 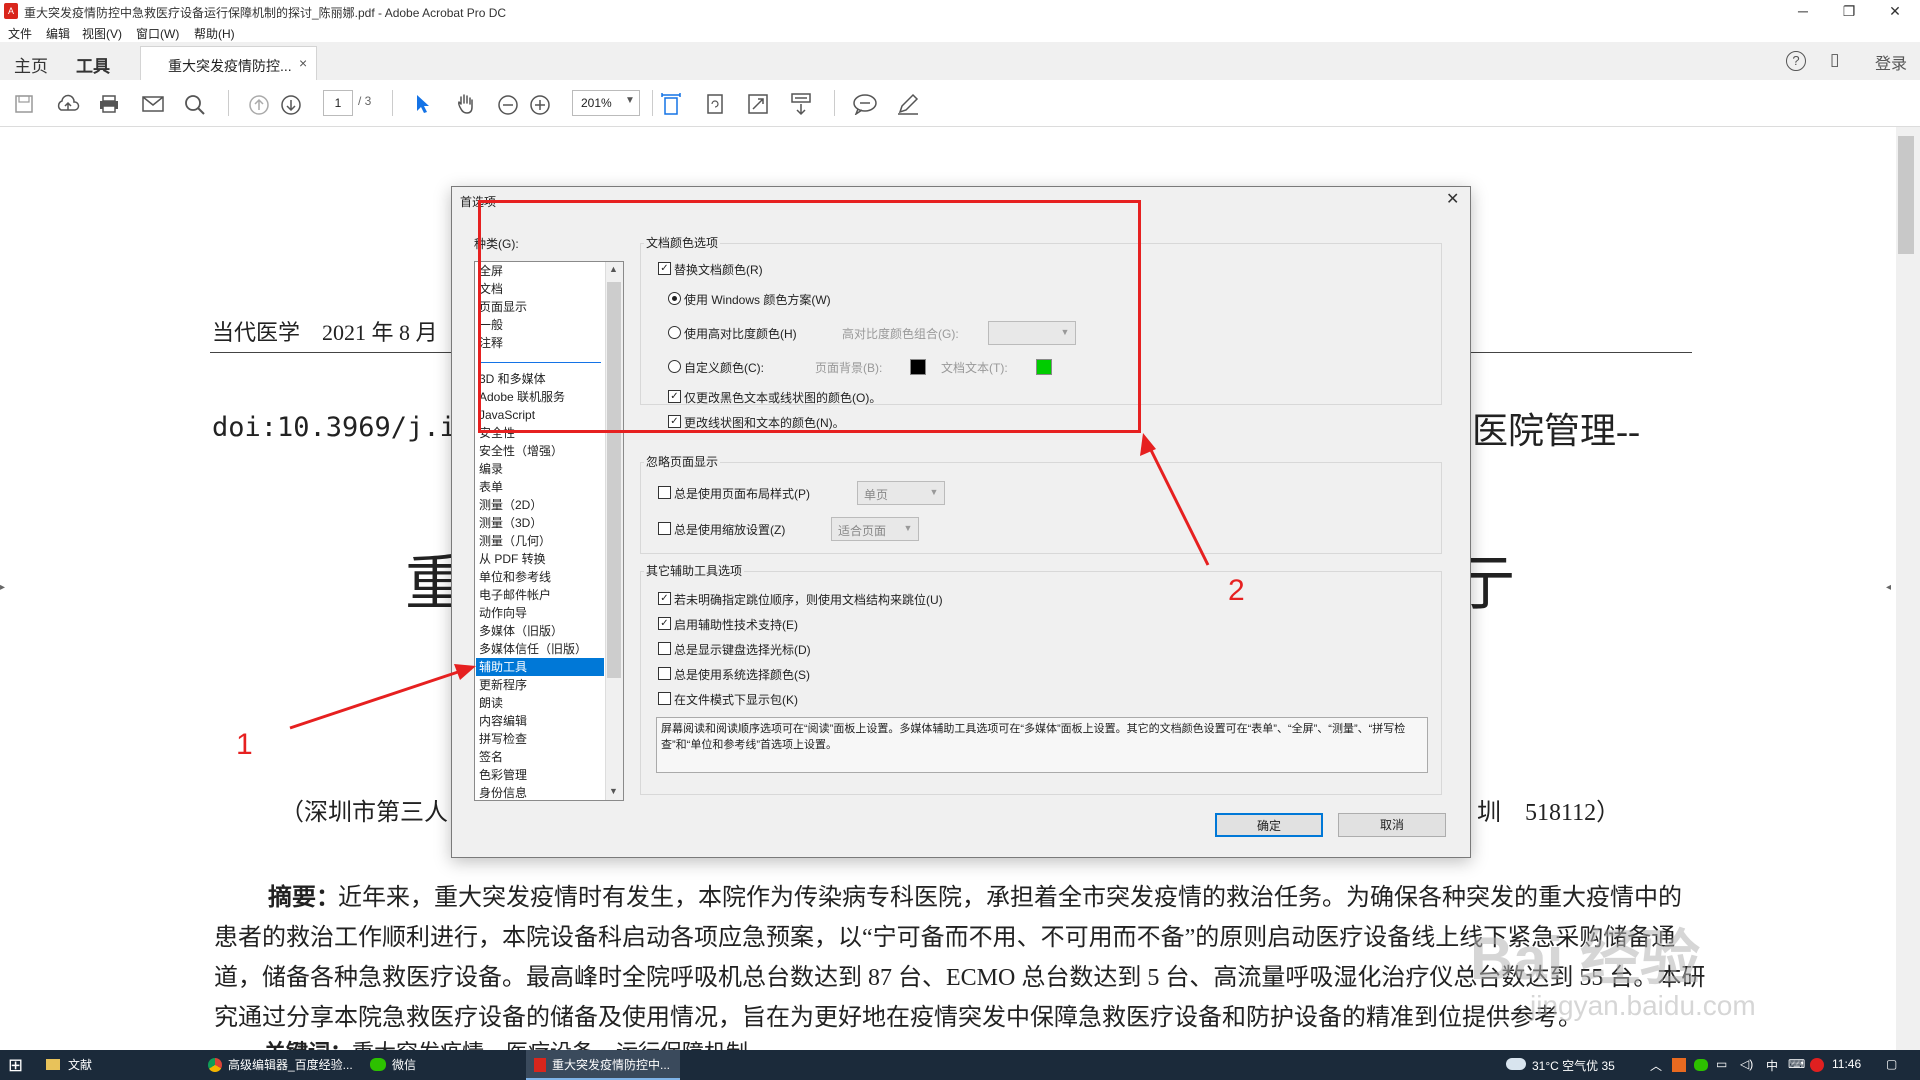 I want to click on journal-header: 当代医学 2021 年 8 月, so click(x=325, y=332).